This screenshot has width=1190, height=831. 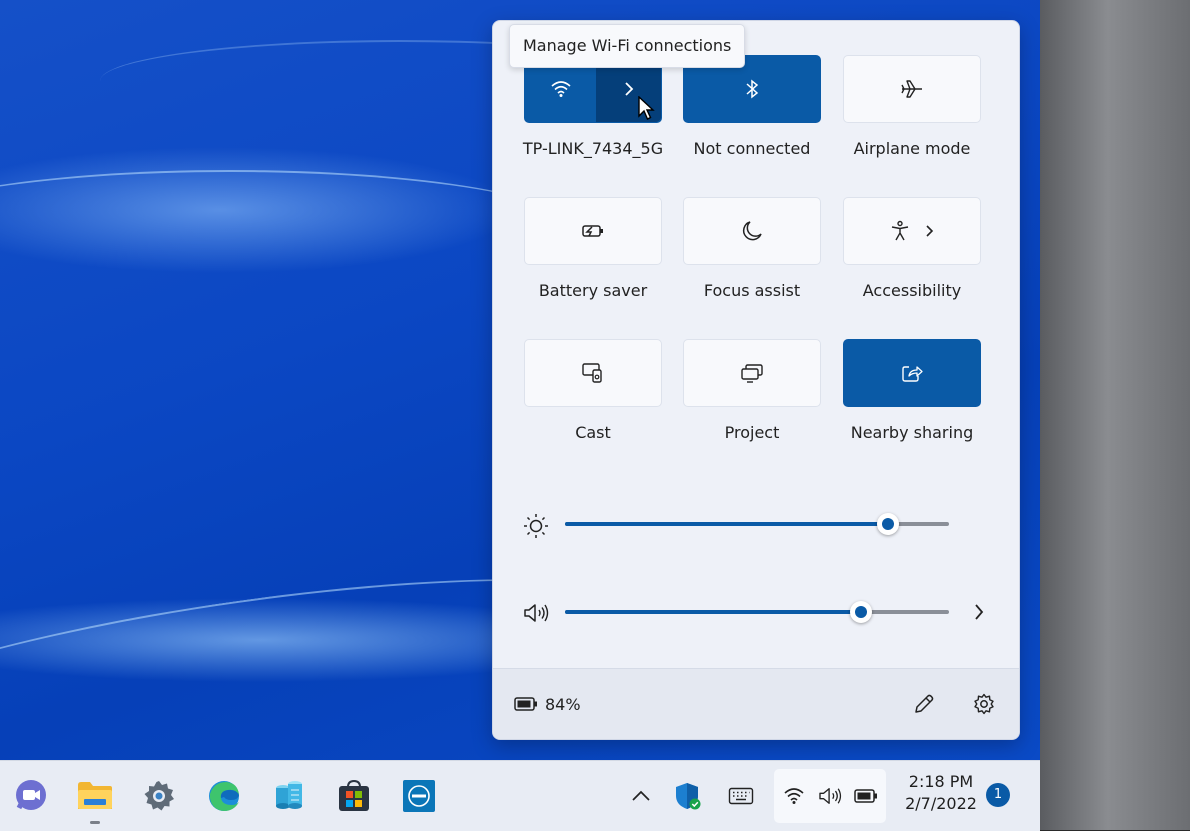 I want to click on project-icon, so click(x=752, y=373).